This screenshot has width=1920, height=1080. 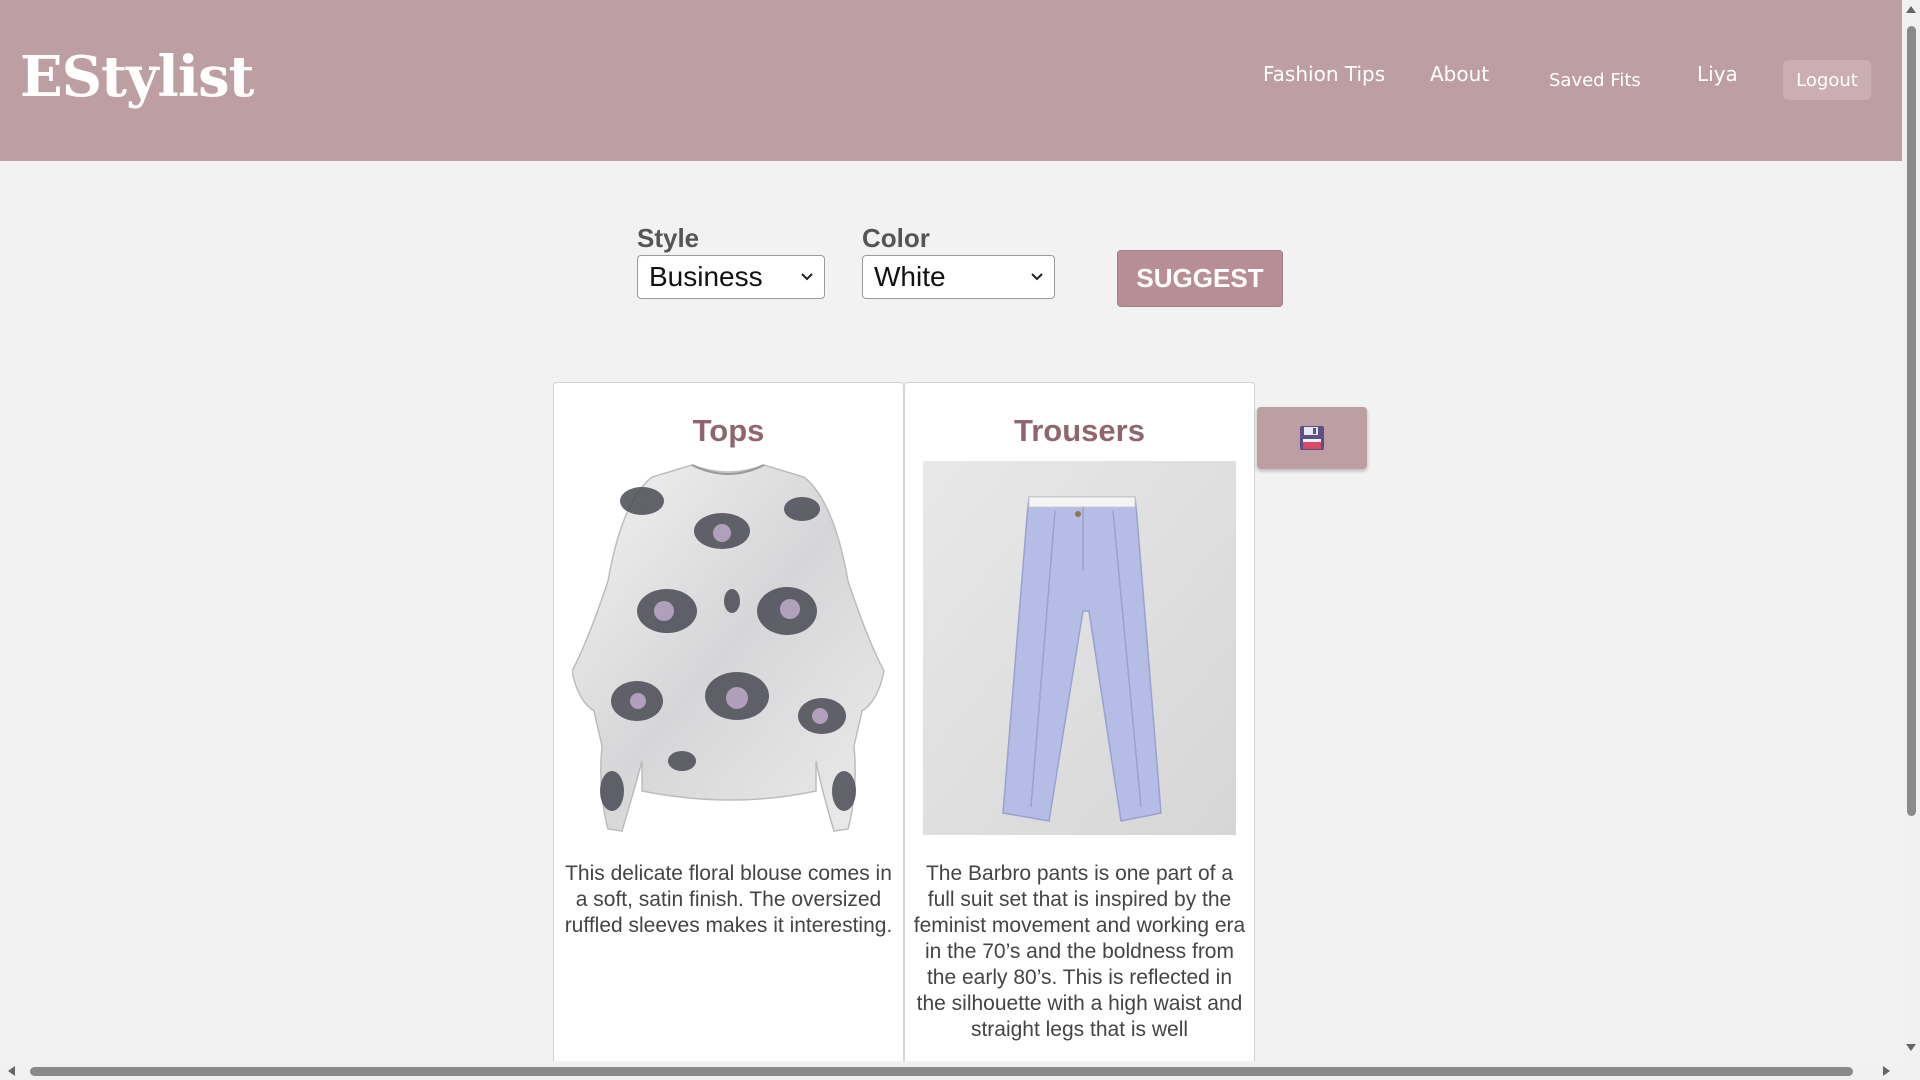 I want to click on logo: EStylist, so click(x=137, y=77).